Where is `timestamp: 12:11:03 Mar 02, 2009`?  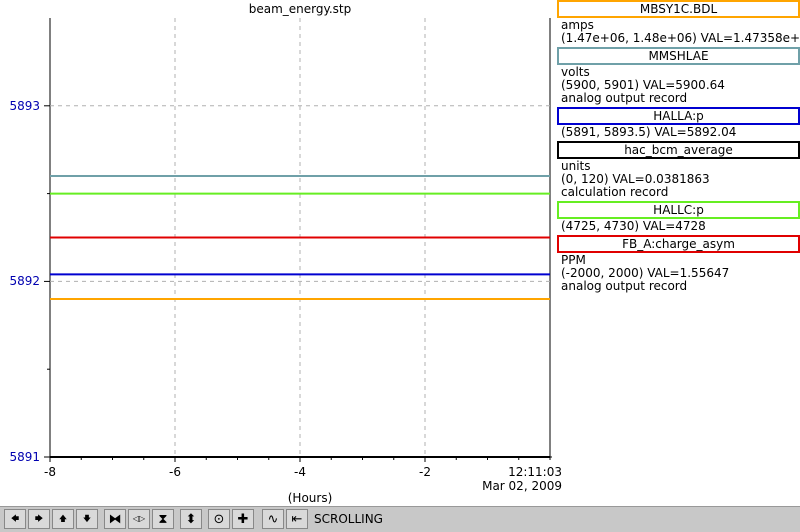
timestamp: 12:11:03 Mar 02, 2009 is located at coordinates (512, 479).